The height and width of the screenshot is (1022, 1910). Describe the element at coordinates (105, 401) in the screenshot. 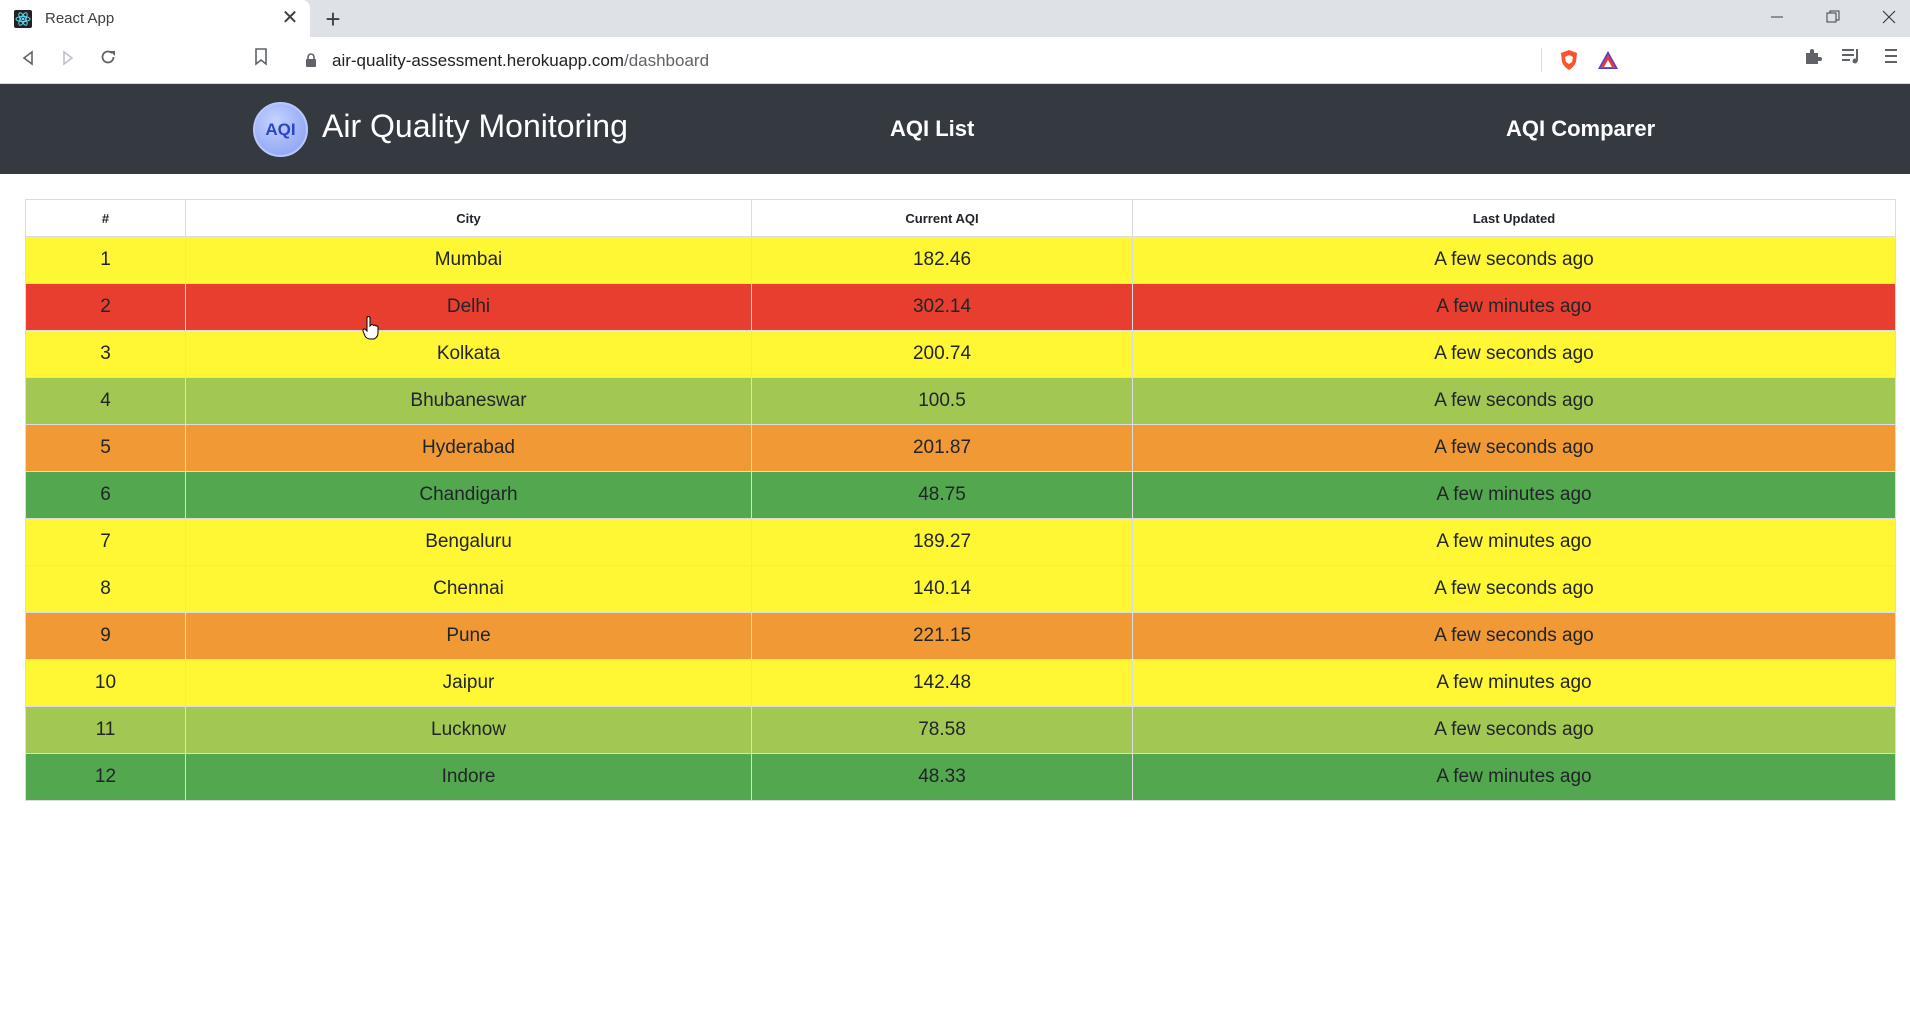

I see `cell-index: 4` at that location.